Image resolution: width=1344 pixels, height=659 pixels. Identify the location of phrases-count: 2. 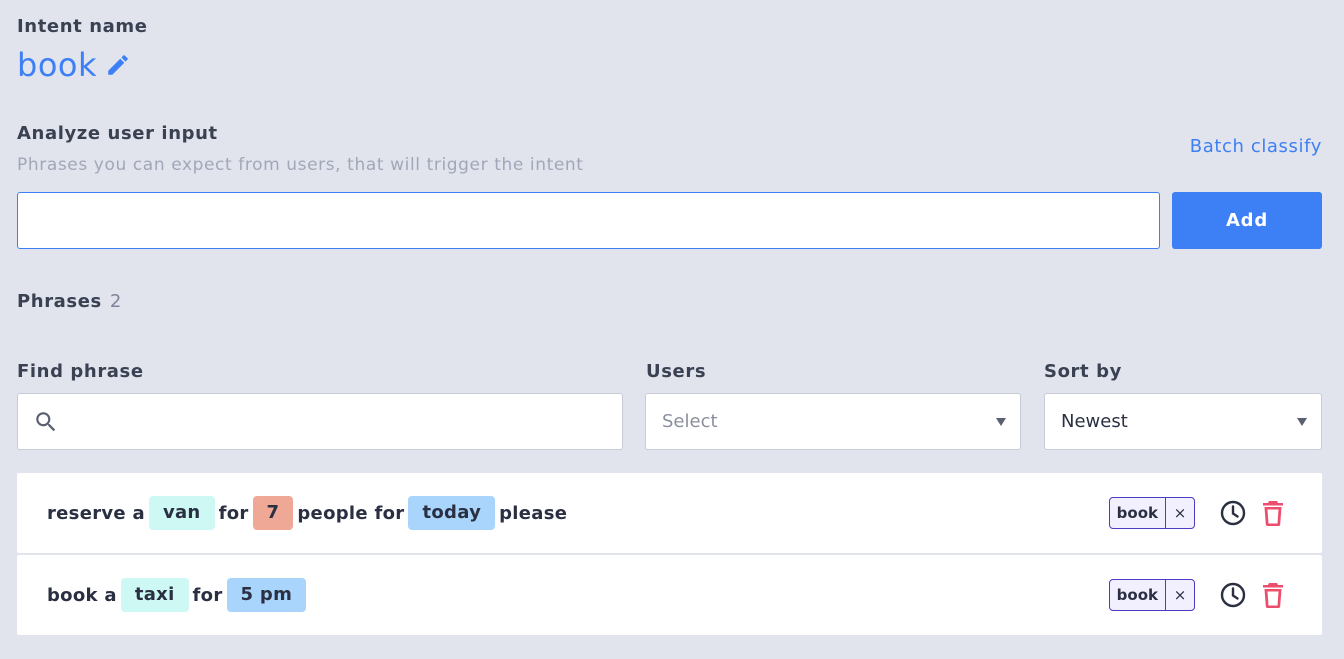
(115, 301).